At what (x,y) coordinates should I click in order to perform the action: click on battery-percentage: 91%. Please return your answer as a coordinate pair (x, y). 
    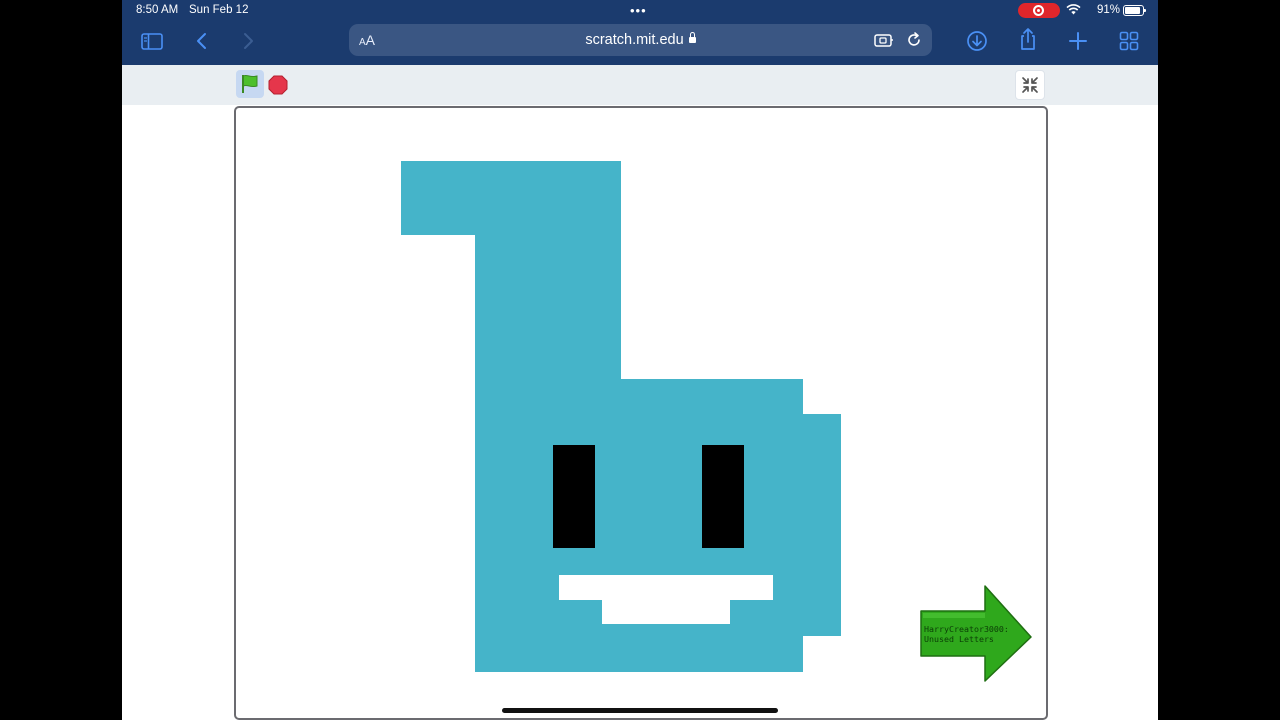
    Looking at the image, I should click on (1109, 10).